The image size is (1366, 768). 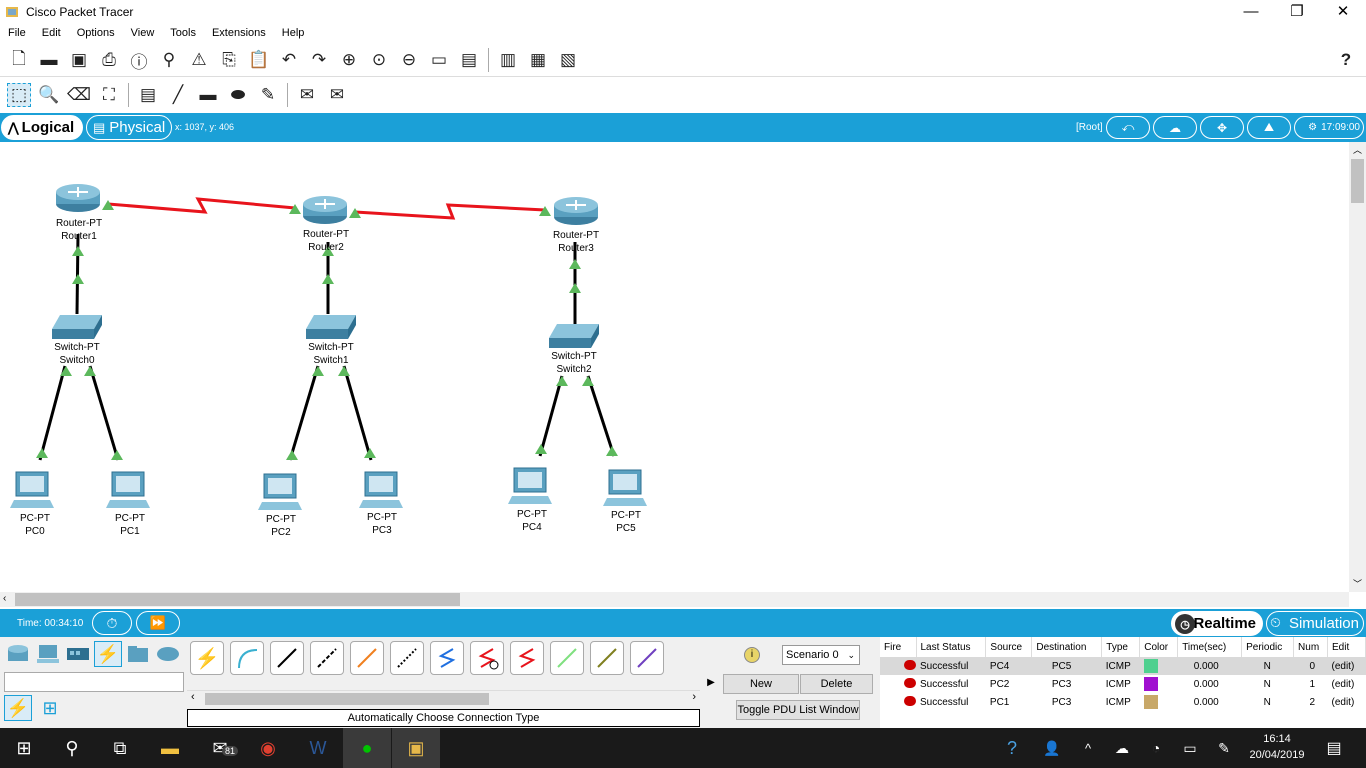 What do you see at coordinates (1251, 11) in the screenshot?
I see `minimize-button: —` at bounding box center [1251, 11].